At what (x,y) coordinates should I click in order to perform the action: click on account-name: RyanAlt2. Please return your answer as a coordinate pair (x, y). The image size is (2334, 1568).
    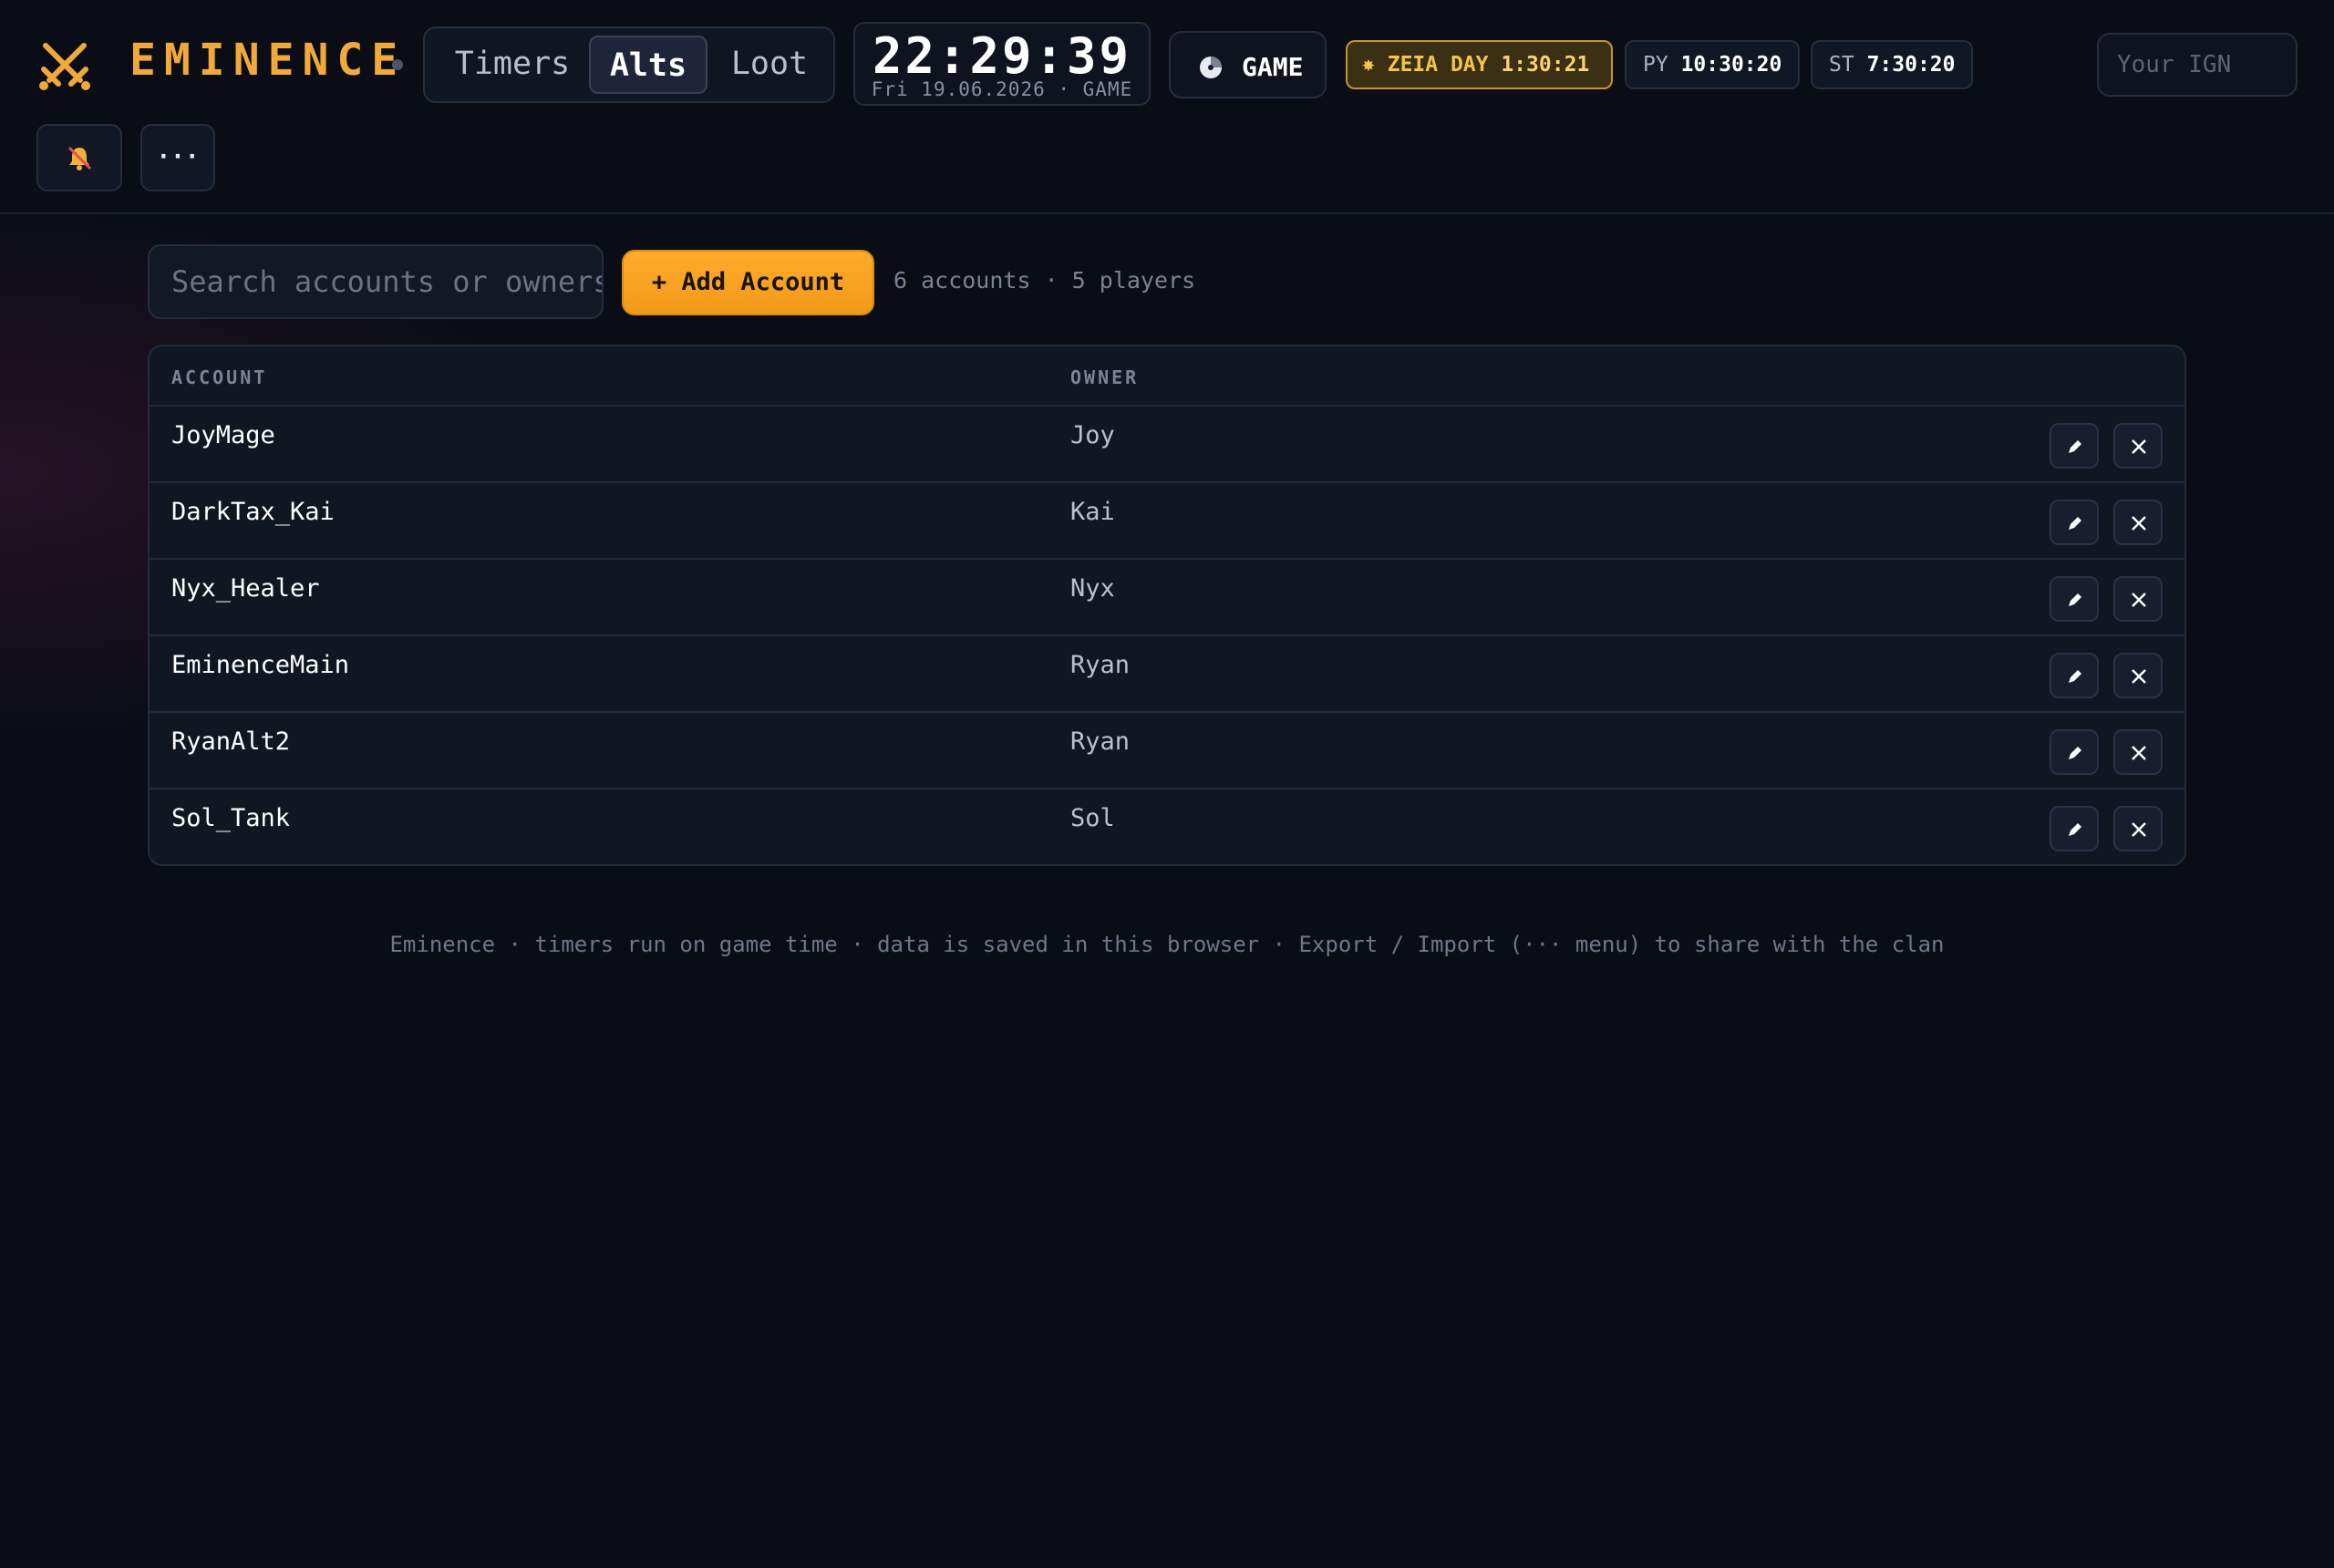
    Looking at the image, I should click on (231, 741).